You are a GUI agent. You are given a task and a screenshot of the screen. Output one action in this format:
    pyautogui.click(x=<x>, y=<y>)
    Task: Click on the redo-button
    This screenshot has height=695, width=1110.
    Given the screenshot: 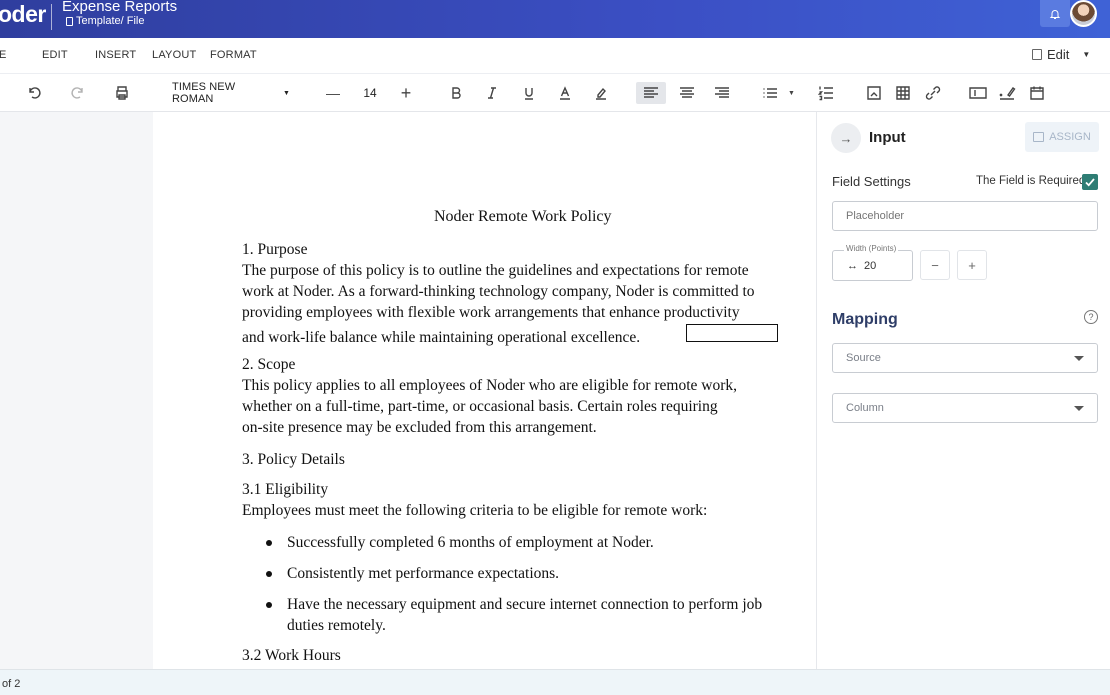 What is the action you would take?
    pyautogui.click(x=78, y=93)
    